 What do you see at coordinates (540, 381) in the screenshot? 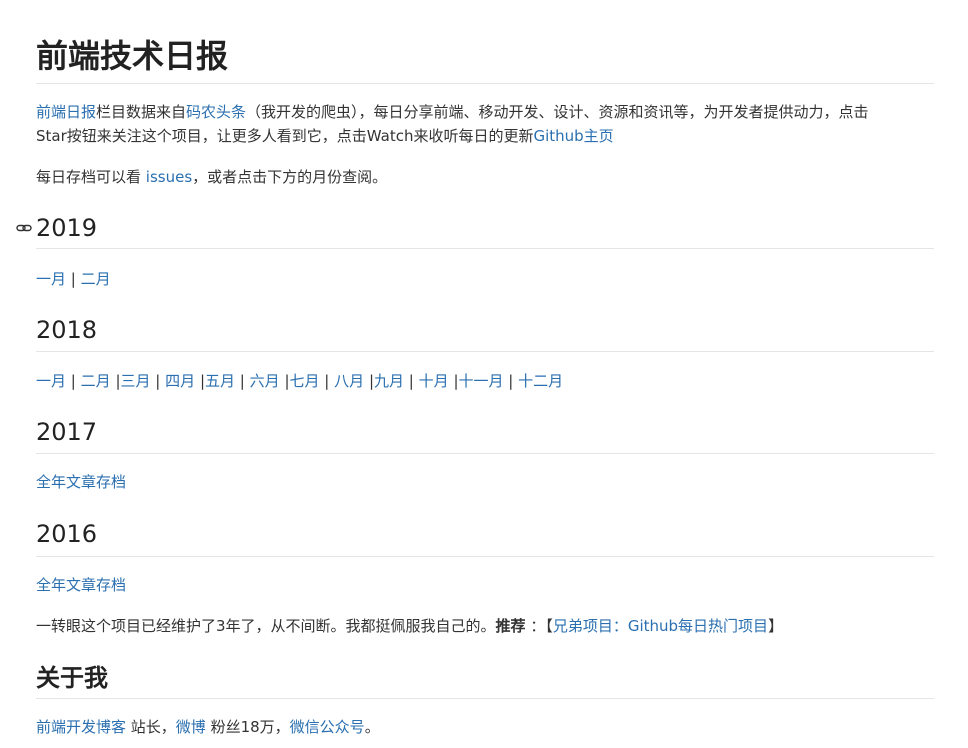
I see `month-link: 十二月` at bounding box center [540, 381].